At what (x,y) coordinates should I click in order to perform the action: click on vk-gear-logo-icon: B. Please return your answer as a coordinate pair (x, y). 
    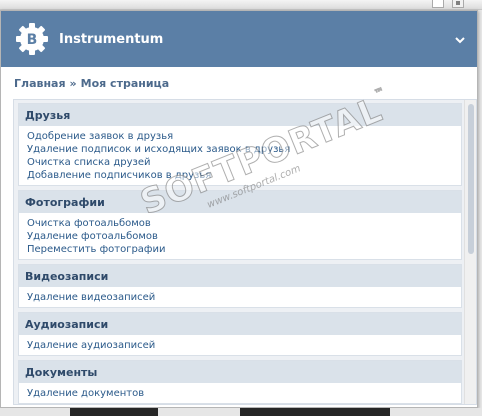
    Looking at the image, I should click on (32, 39).